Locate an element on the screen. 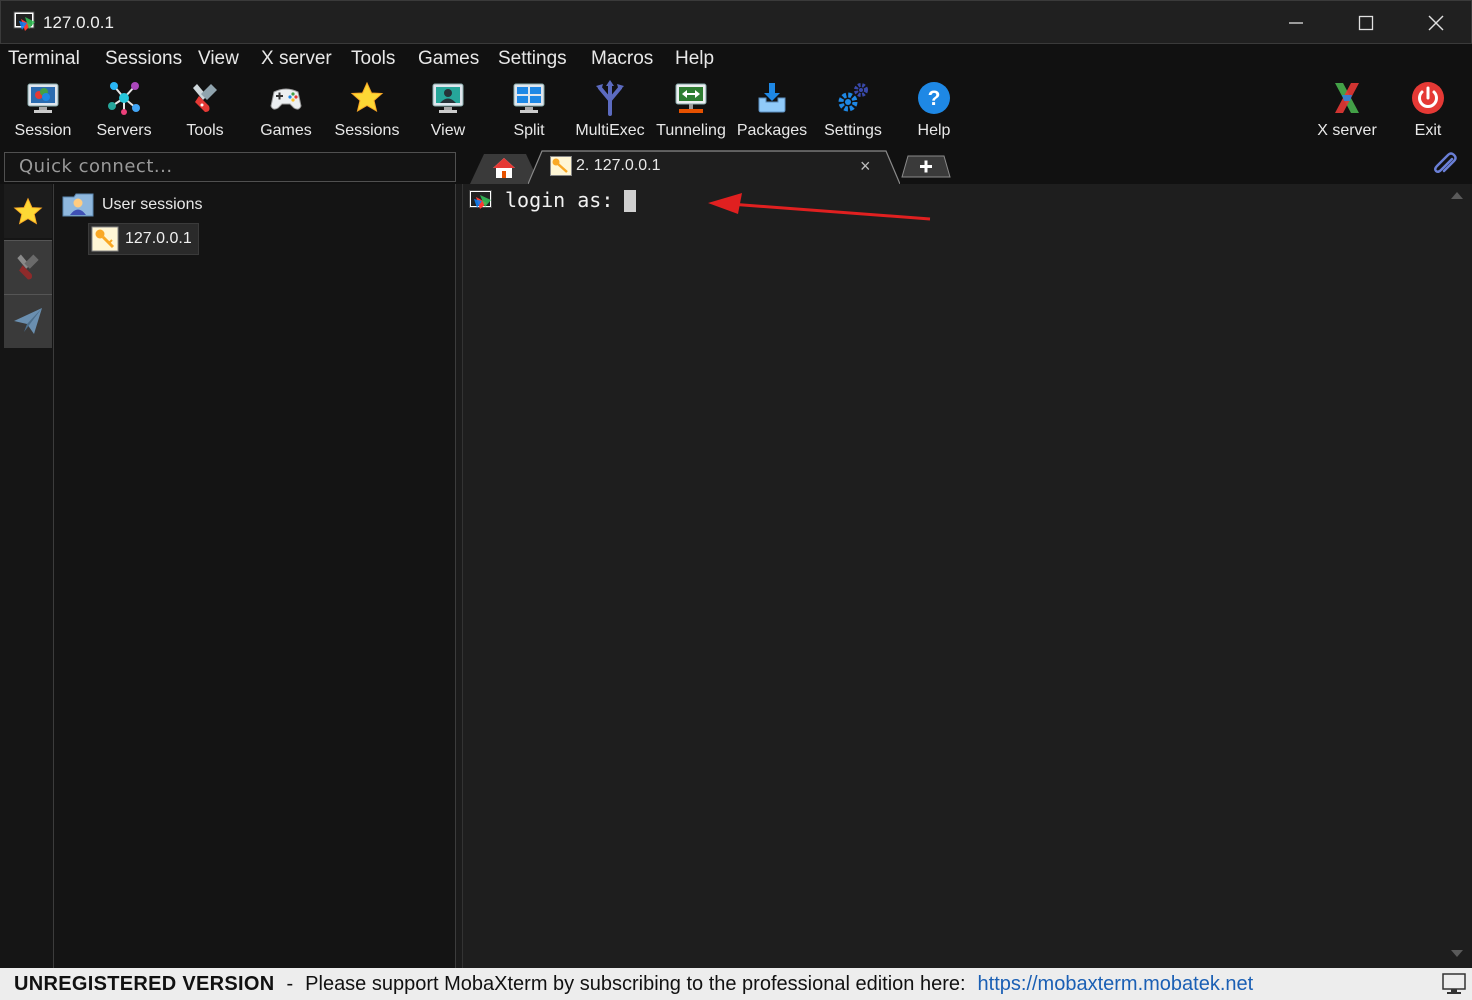 The height and width of the screenshot is (1000, 1472). settings-button: Settings is located at coordinates (853, 111).